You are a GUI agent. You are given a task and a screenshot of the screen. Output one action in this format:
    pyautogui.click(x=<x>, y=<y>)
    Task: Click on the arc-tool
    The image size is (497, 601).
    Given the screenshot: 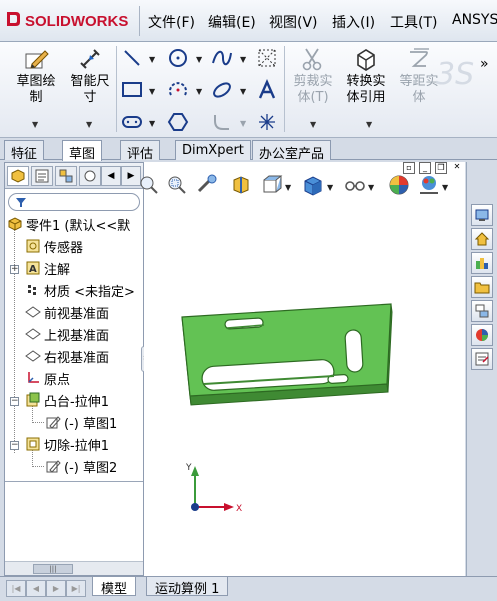 What is the action you would take?
    pyautogui.click(x=178, y=90)
    